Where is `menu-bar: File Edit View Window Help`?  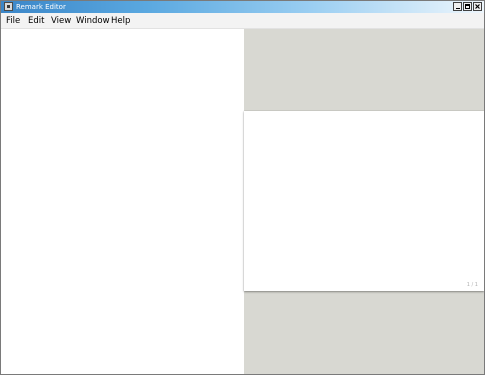
menu-bar: File Edit View Window Help is located at coordinates (242, 21).